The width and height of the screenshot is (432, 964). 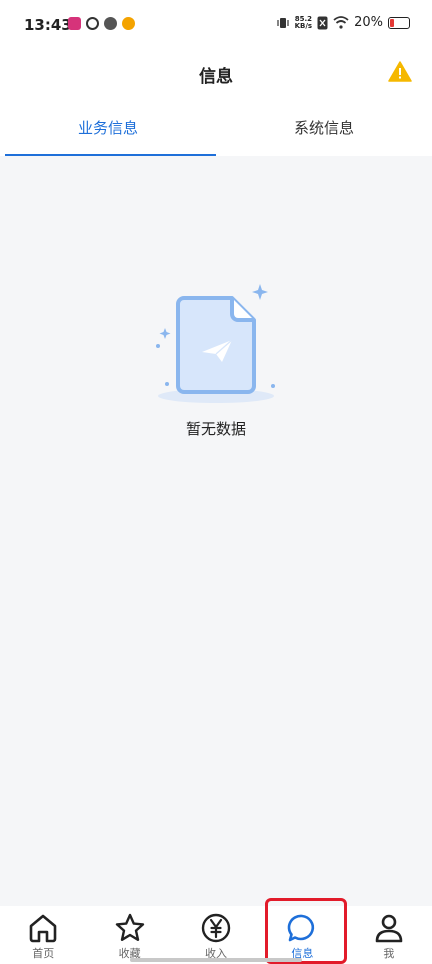 I want to click on nav-item-home: 首页, so click(x=43, y=935).